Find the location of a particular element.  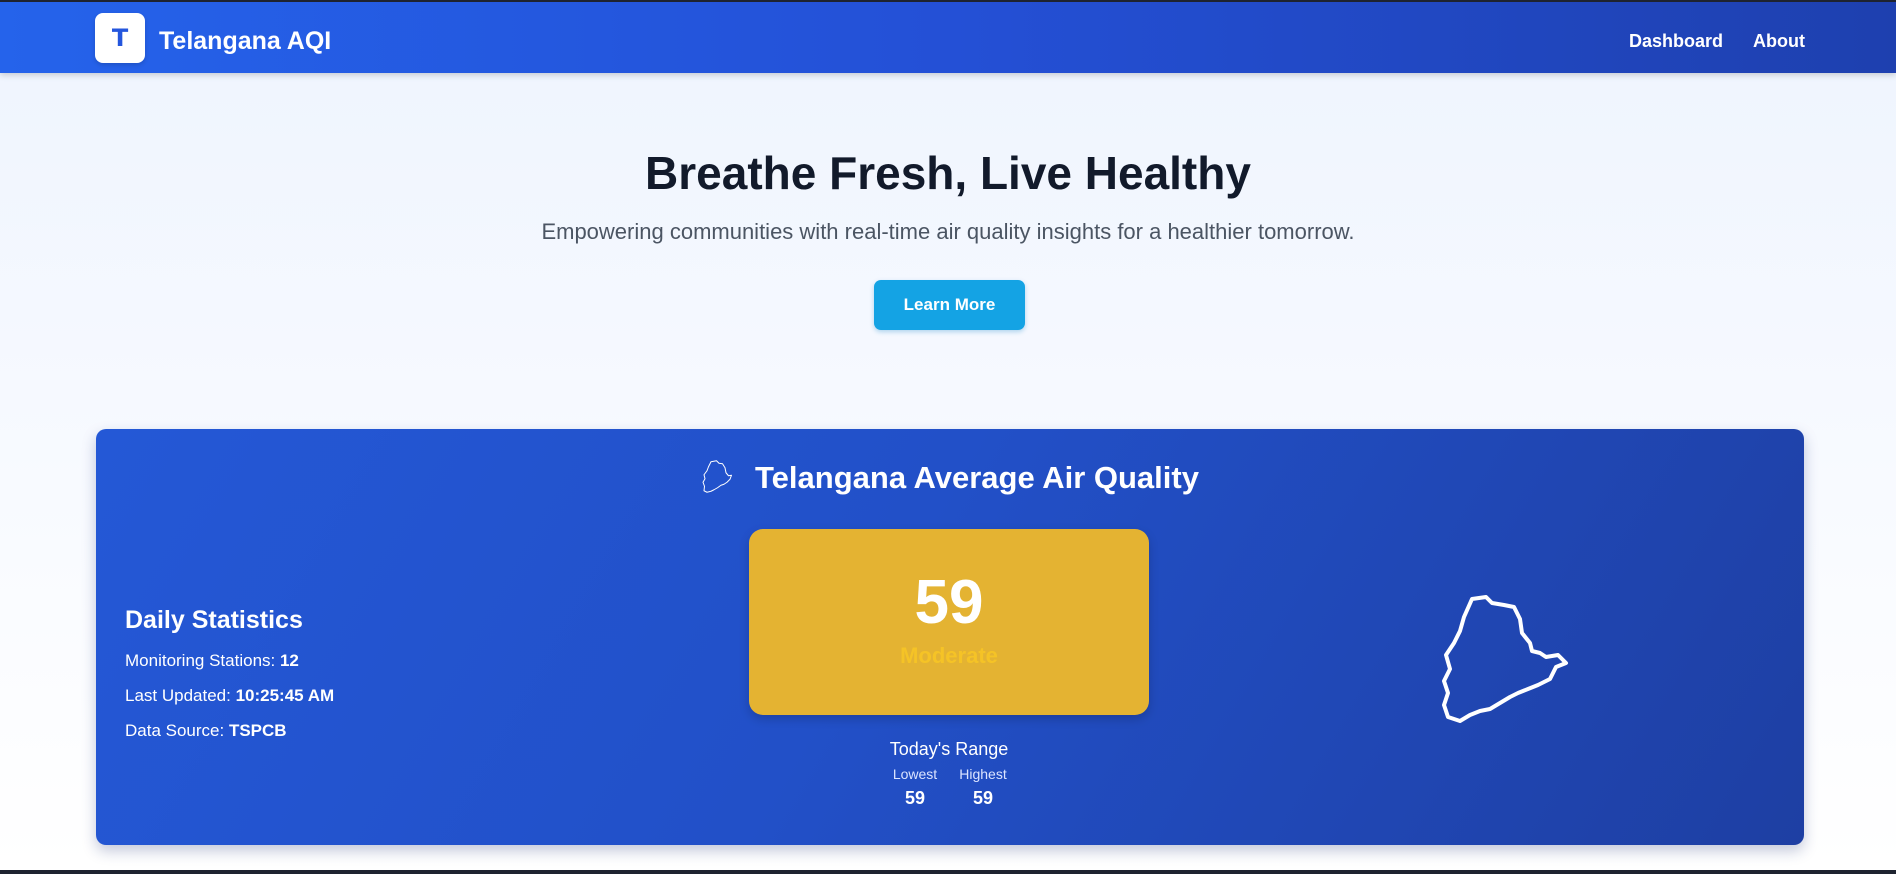

stat-stations-value: 12 is located at coordinates (289, 660).